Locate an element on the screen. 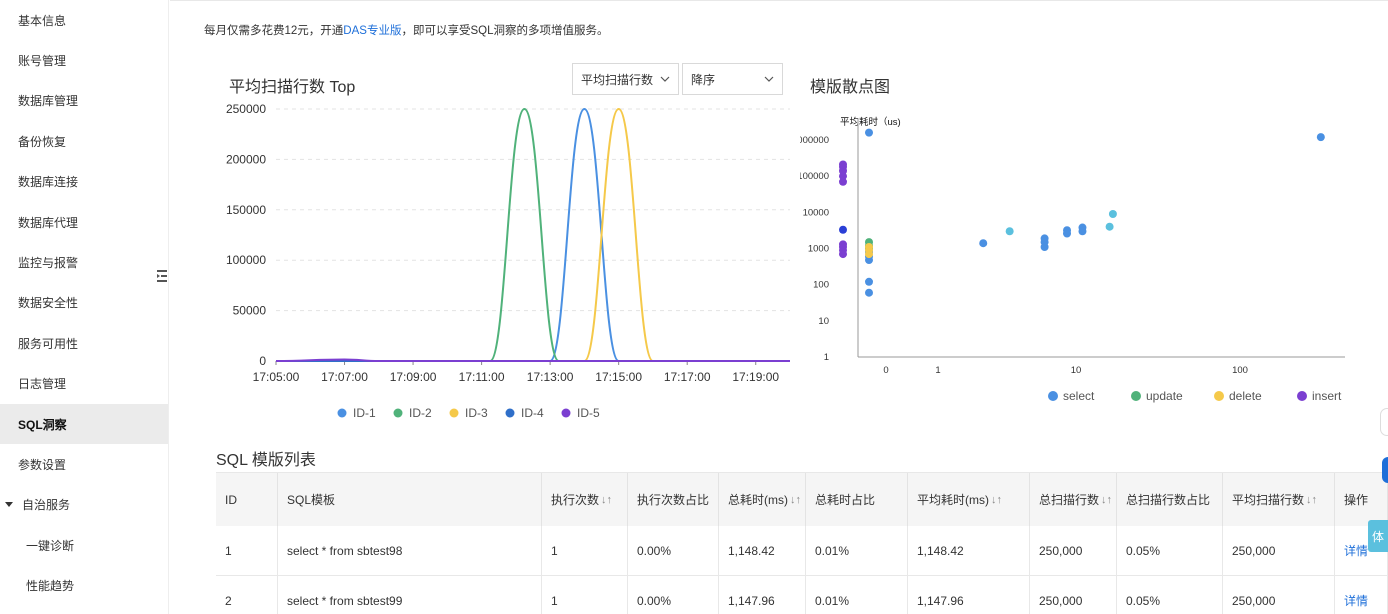  caret-down-icon is located at coordinates (9, 505).